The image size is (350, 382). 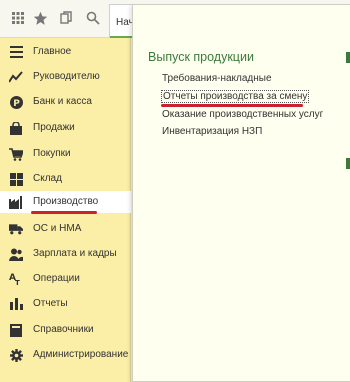 I want to click on sidebar-item-warehouse: Склад, so click(x=65, y=179).